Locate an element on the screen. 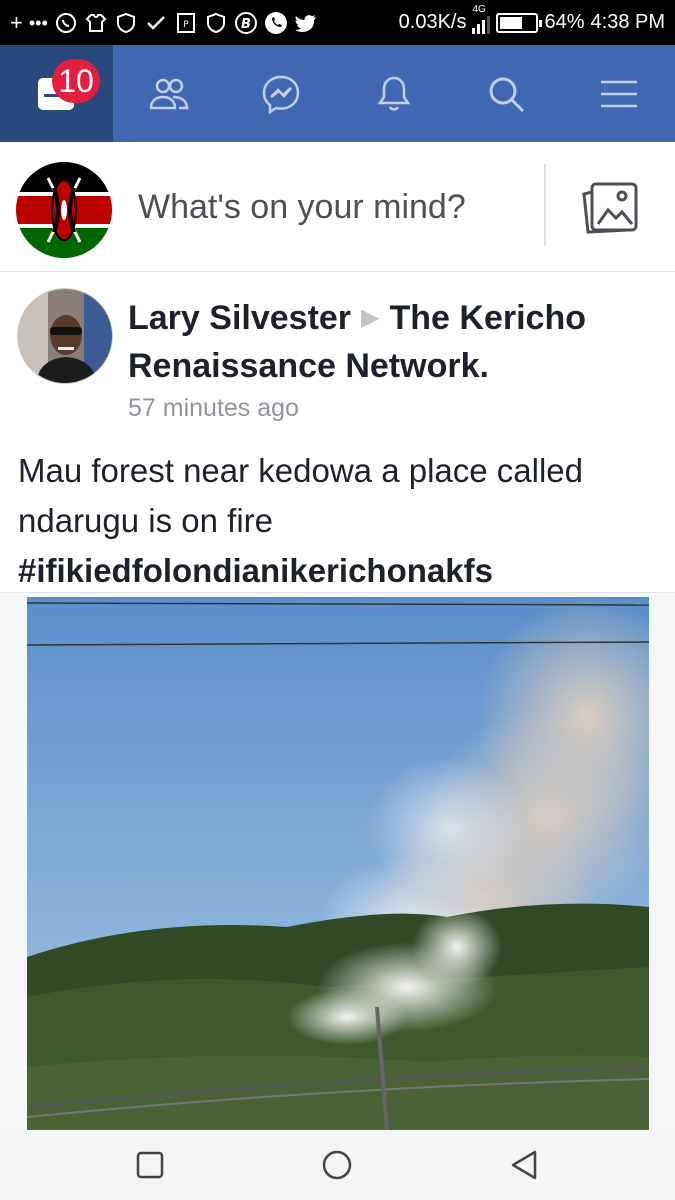 This screenshot has width=675, height=1200. post-hashtag: #ifikiedfolondianikerichonakfs is located at coordinates (338, 571).